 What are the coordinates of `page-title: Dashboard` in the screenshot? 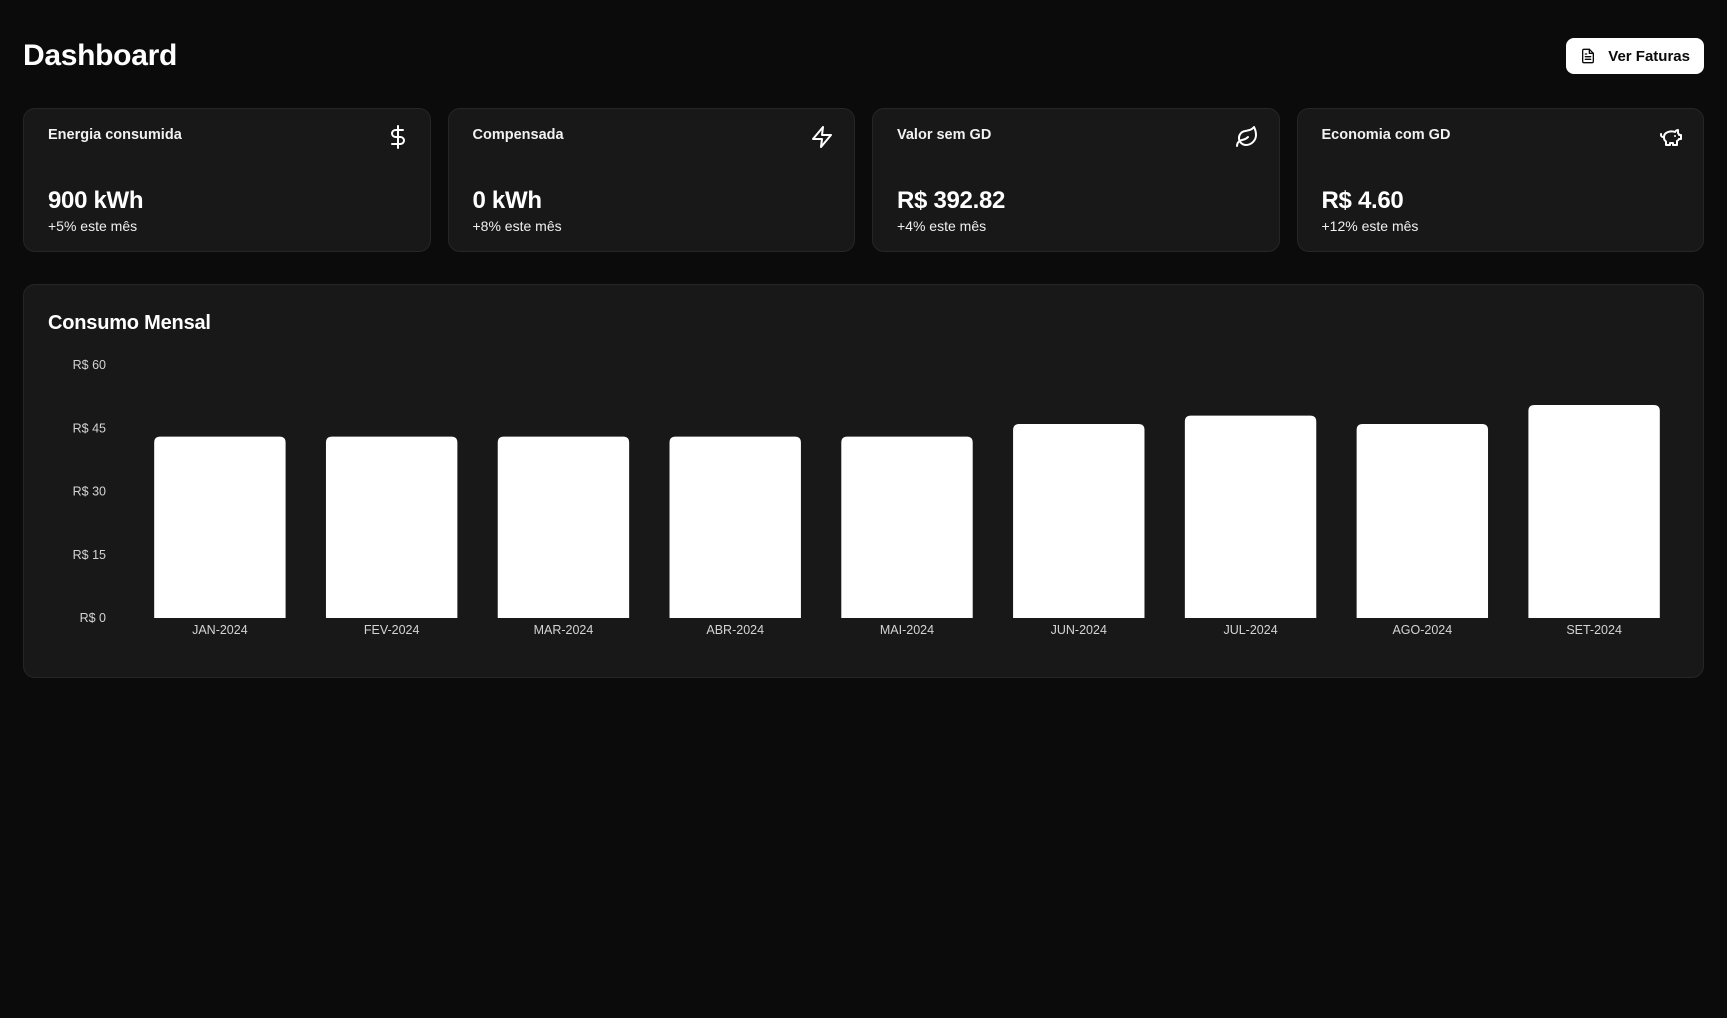 It's located at (100, 55).